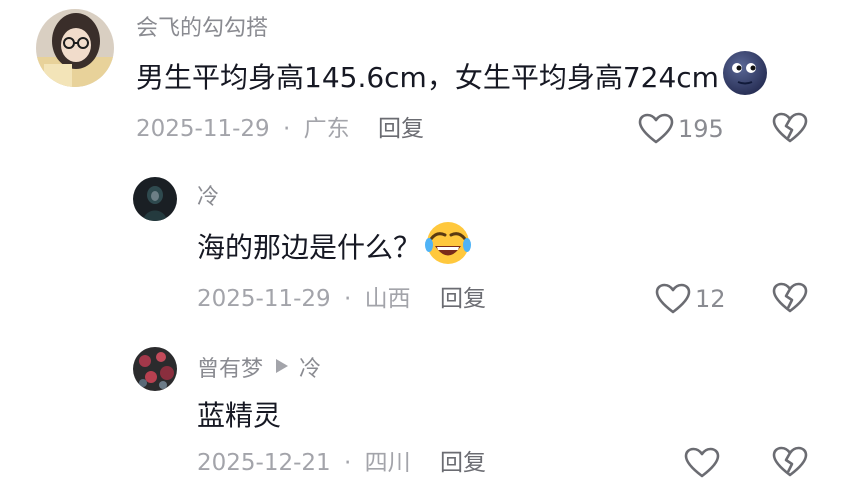 This screenshot has height=482, width=850. What do you see at coordinates (387, 463) in the screenshot?
I see `comment-location: 四川` at bounding box center [387, 463].